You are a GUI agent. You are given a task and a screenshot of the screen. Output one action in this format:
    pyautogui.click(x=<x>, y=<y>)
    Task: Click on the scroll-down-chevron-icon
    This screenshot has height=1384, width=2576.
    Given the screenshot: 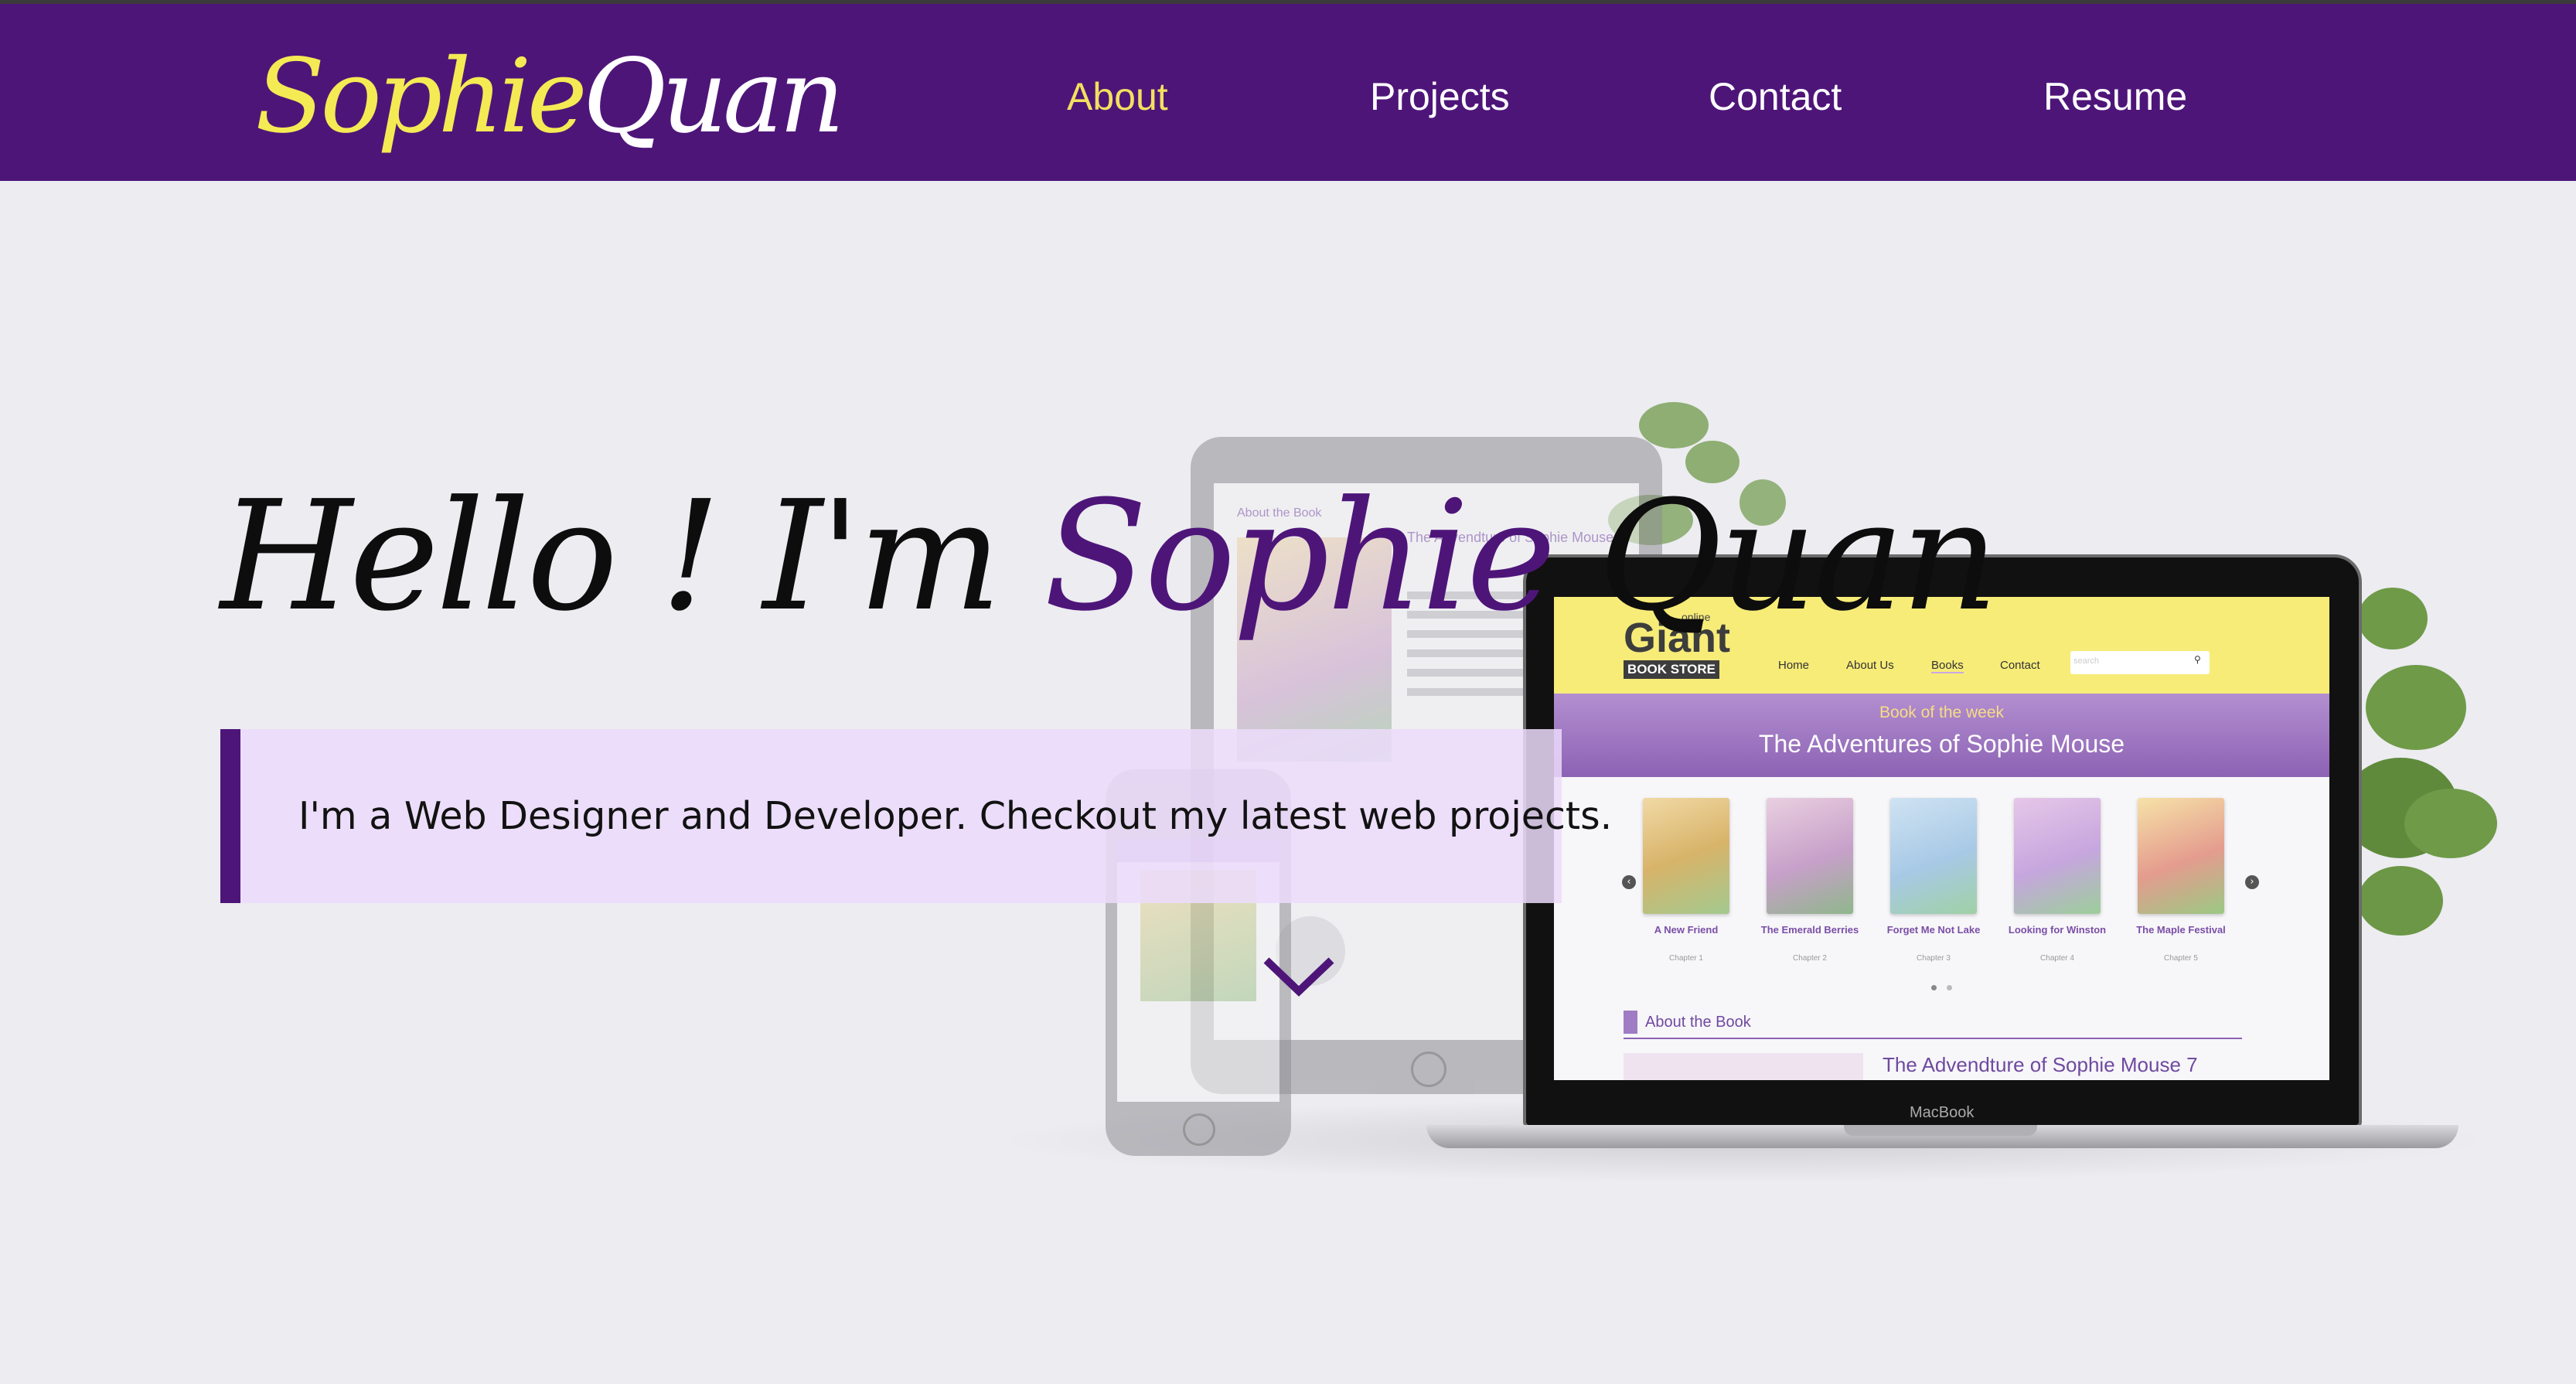 What is the action you would take?
    pyautogui.click(x=1298, y=978)
    